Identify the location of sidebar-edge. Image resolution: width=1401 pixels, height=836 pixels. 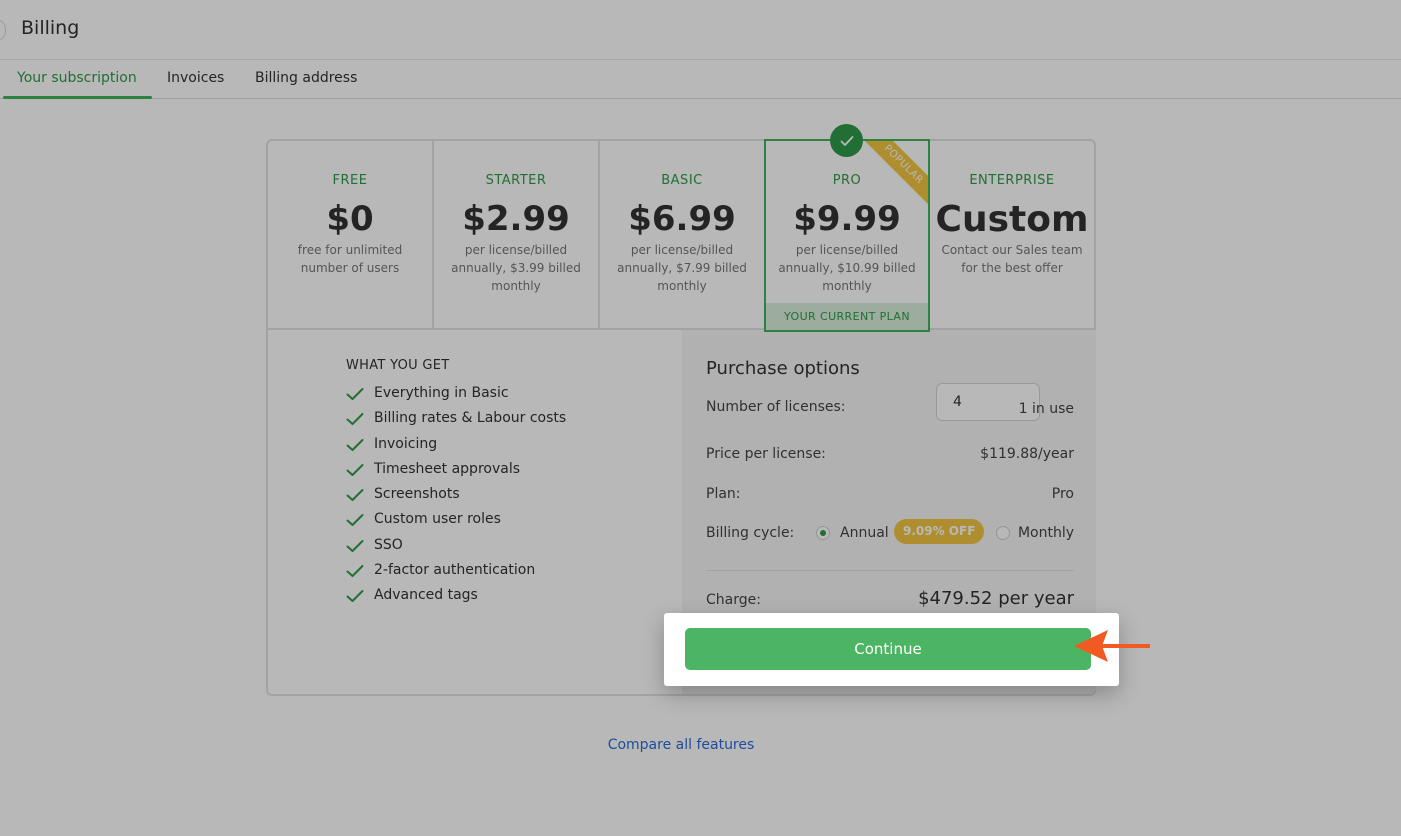
(3, 30).